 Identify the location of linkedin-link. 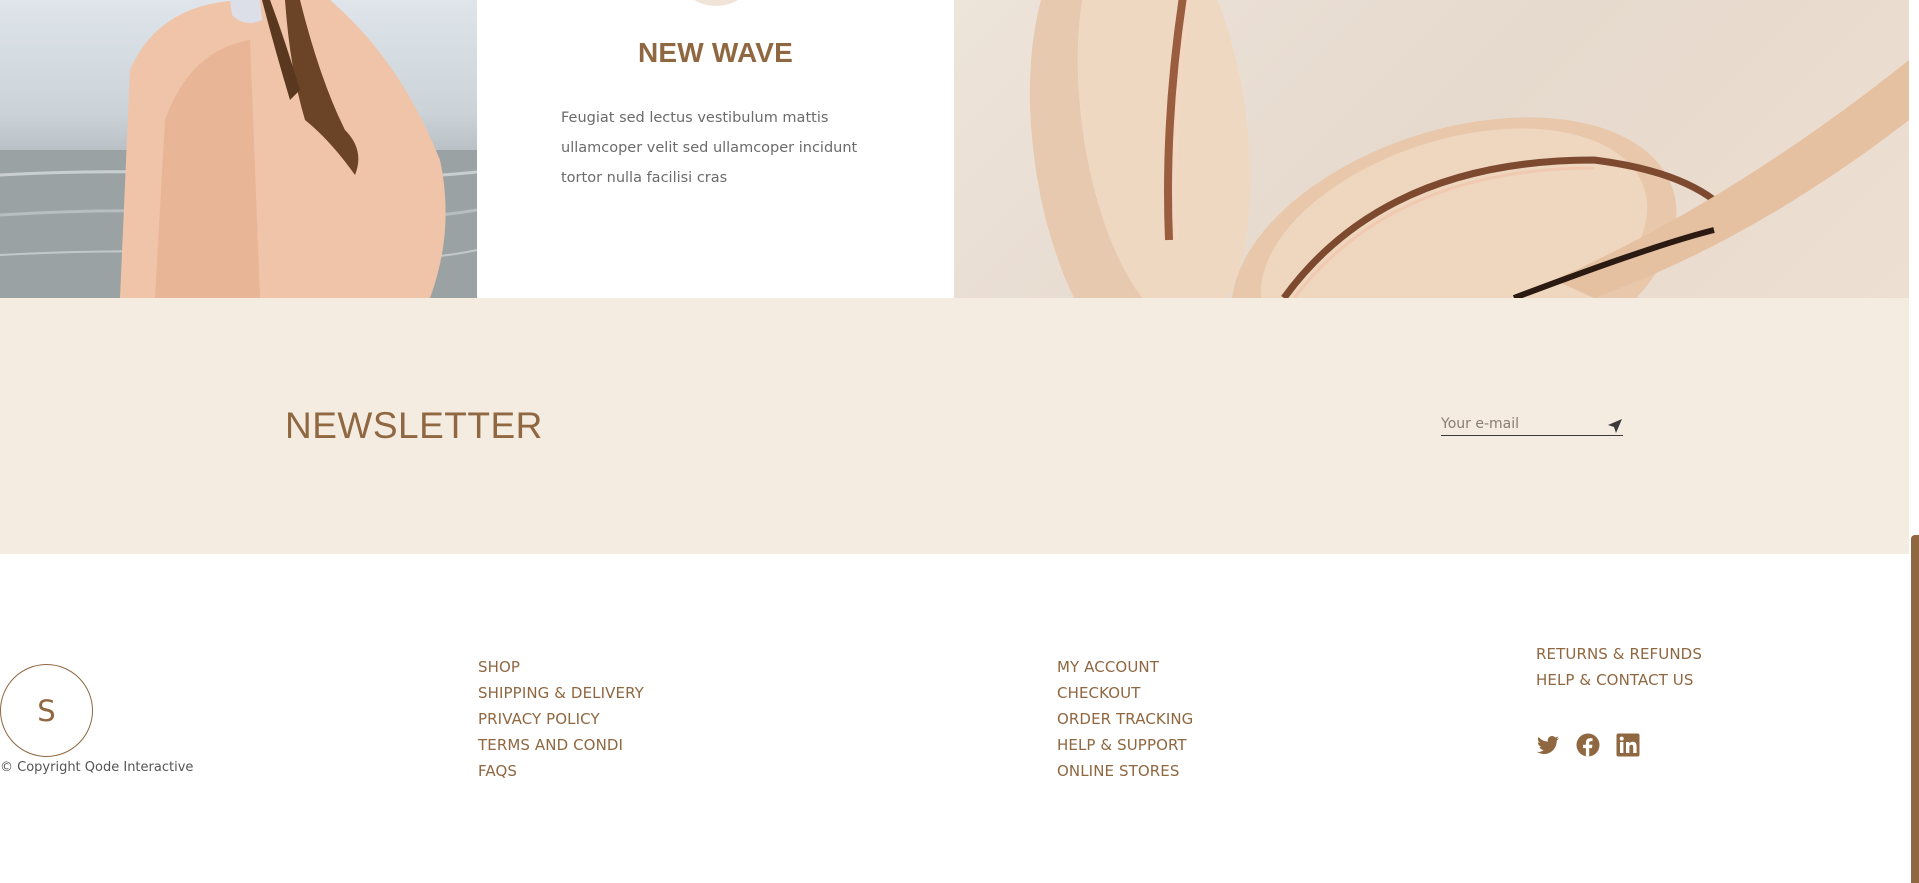
(1628, 745).